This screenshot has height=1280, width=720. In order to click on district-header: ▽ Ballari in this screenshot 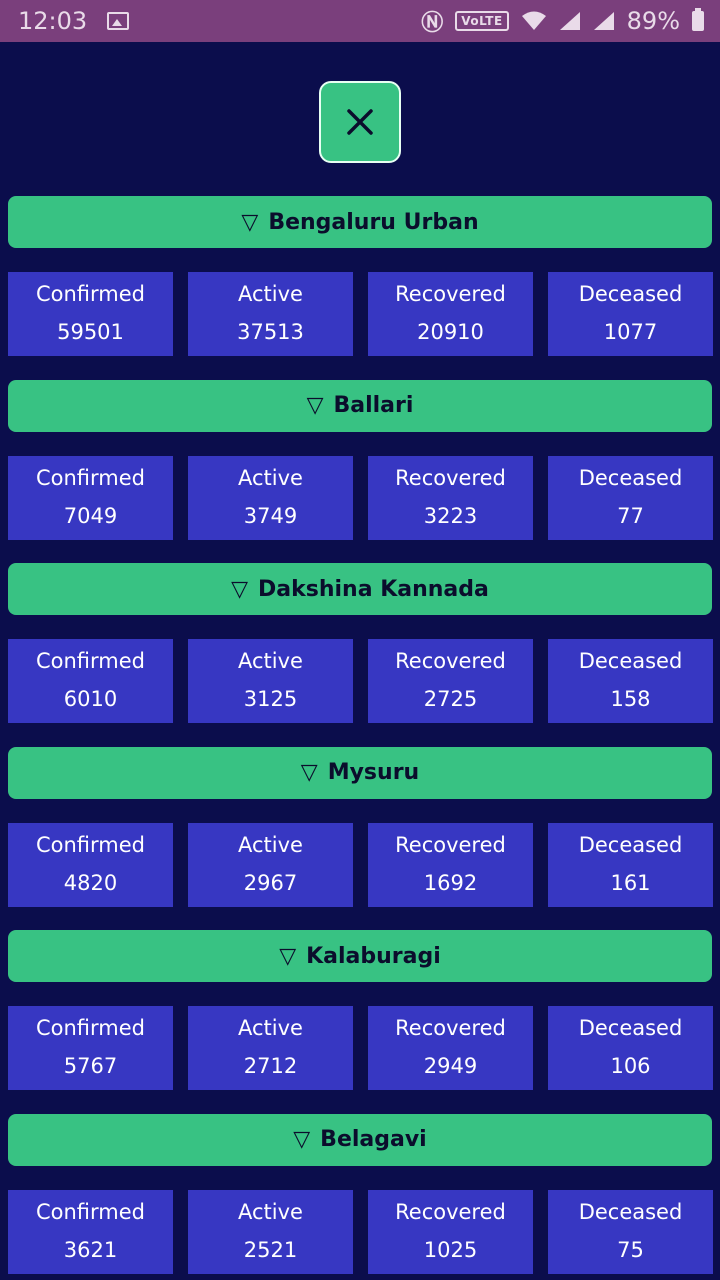, I will do `click(360, 405)`.